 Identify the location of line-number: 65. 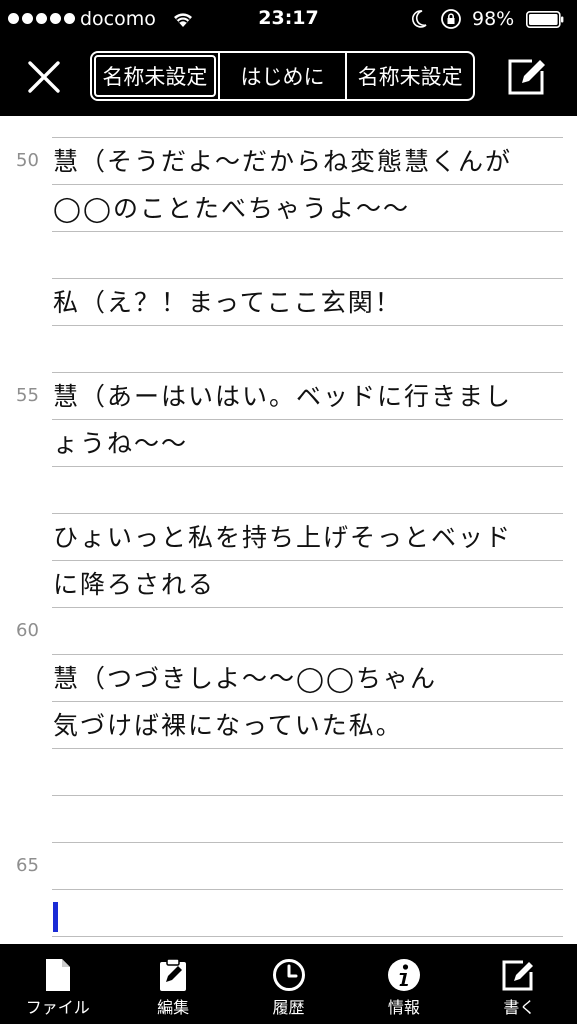
(27, 865).